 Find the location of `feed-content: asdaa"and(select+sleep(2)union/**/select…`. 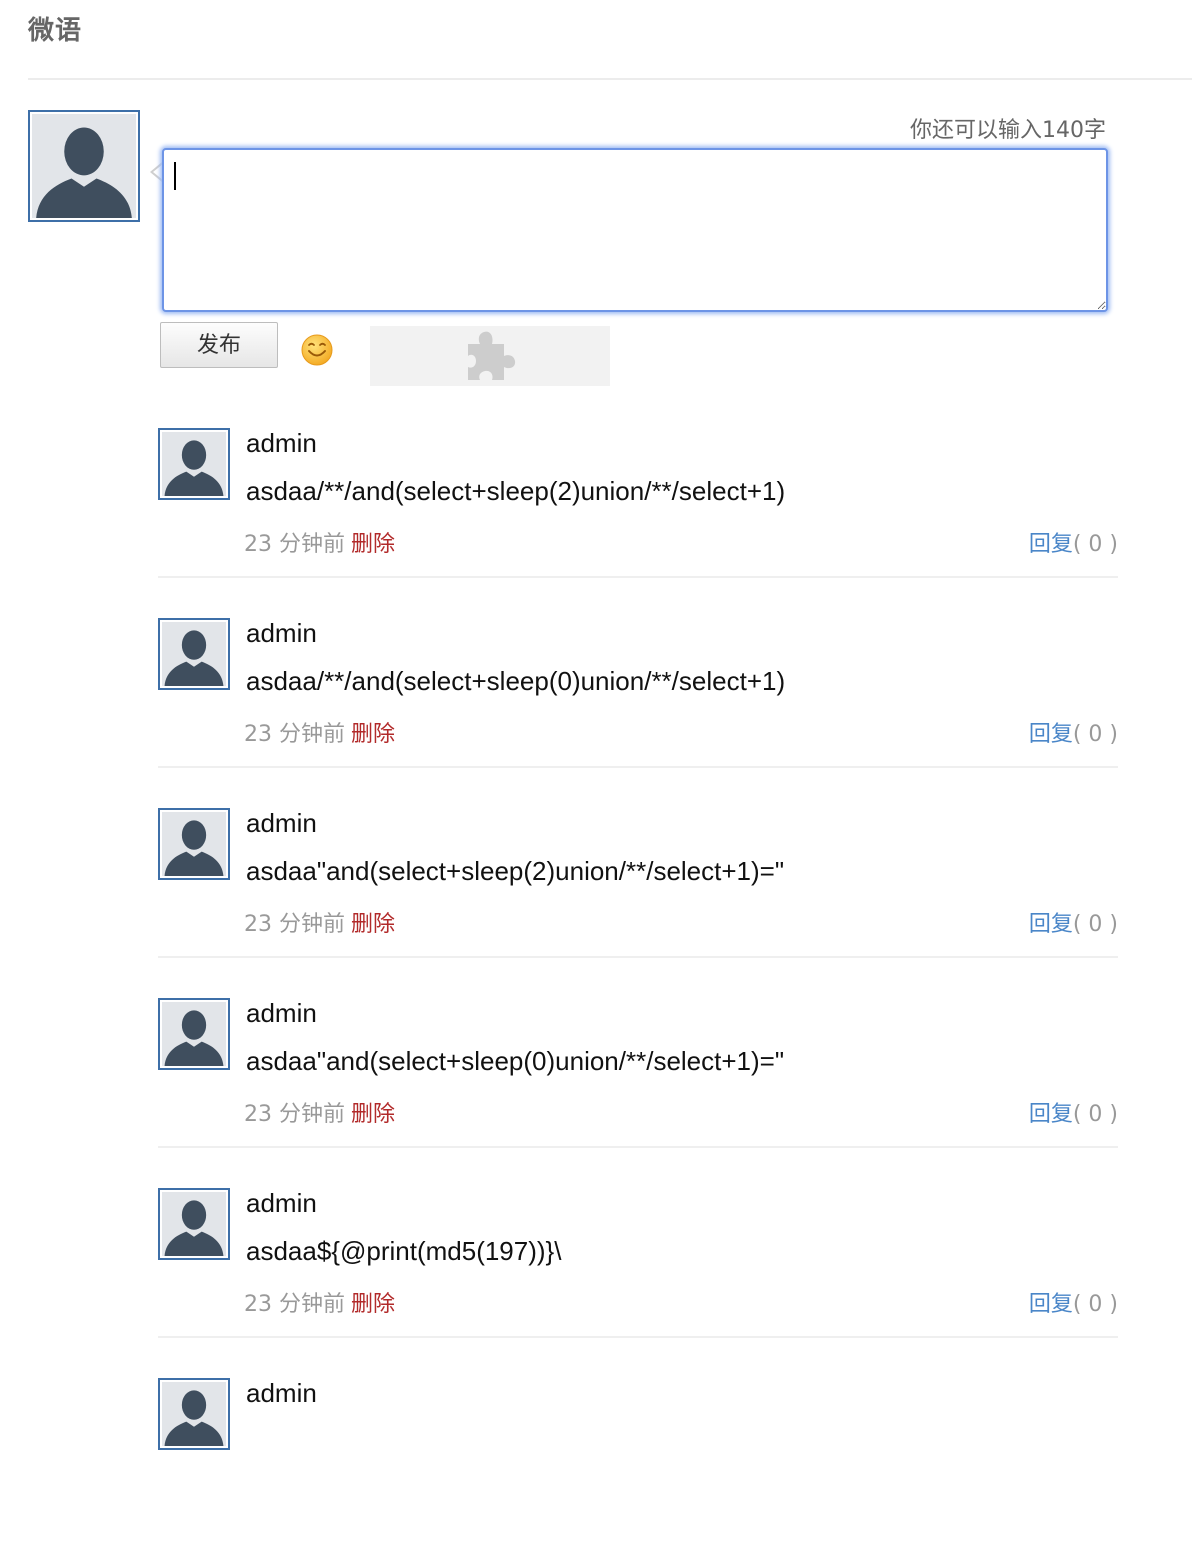

feed-content: asdaa"and(select+sleep(2)union/**/select… is located at coordinates (515, 871).